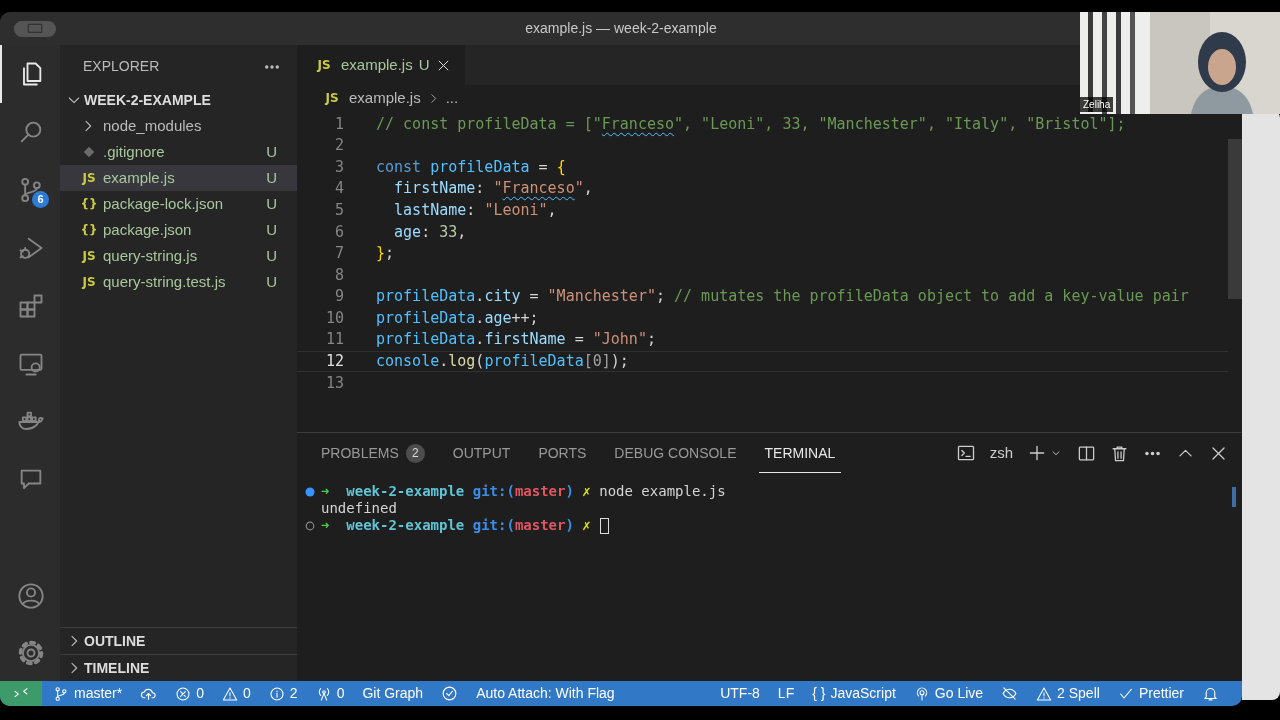 This screenshot has height=720, width=1280. What do you see at coordinates (1001, 453) in the screenshot?
I see `shell-name: zsh` at bounding box center [1001, 453].